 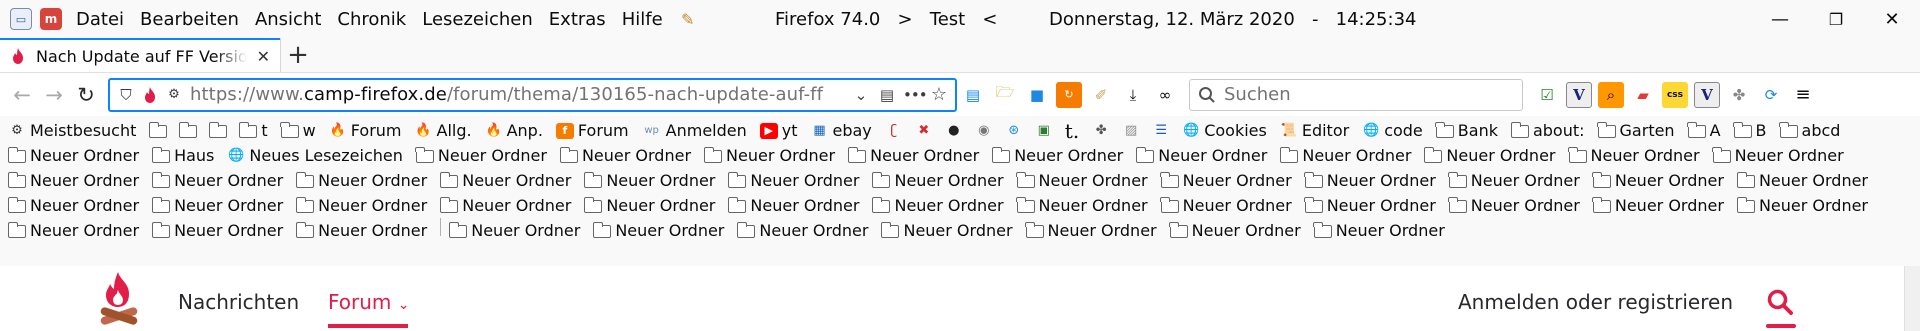 I want to click on permissions-icon: ⚙, so click(x=174, y=94).